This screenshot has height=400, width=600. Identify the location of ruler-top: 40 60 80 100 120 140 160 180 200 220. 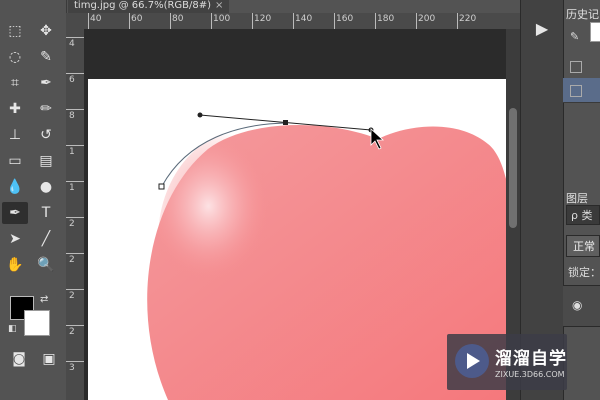
(302, 21).